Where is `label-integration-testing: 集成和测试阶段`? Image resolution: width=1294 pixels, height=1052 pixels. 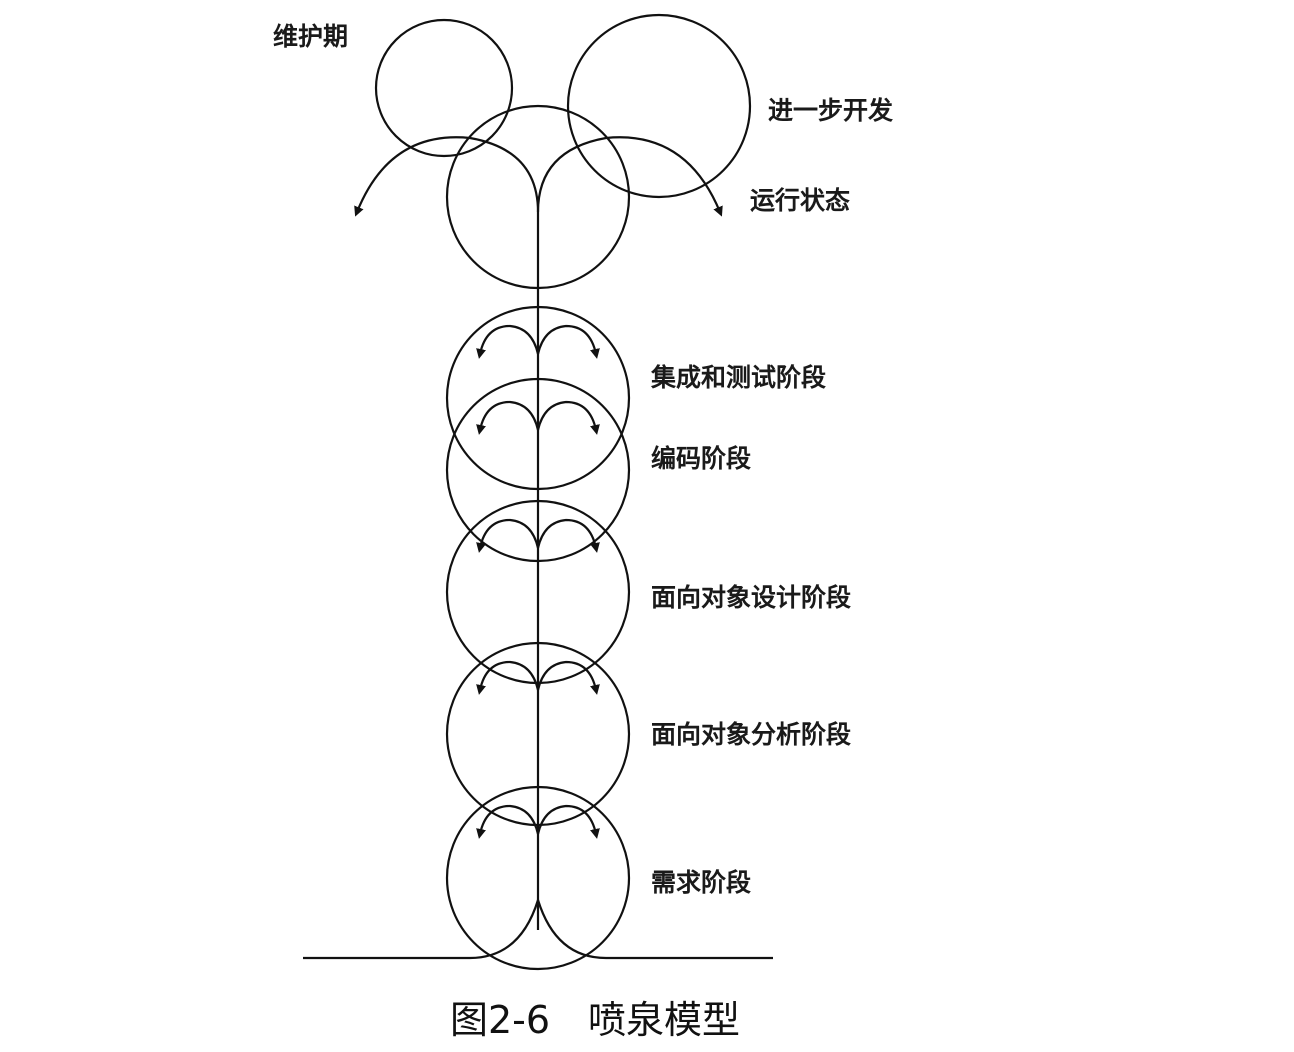 label-integration-testing: 集成和测试阶段 is located at coordinates (739, 377).